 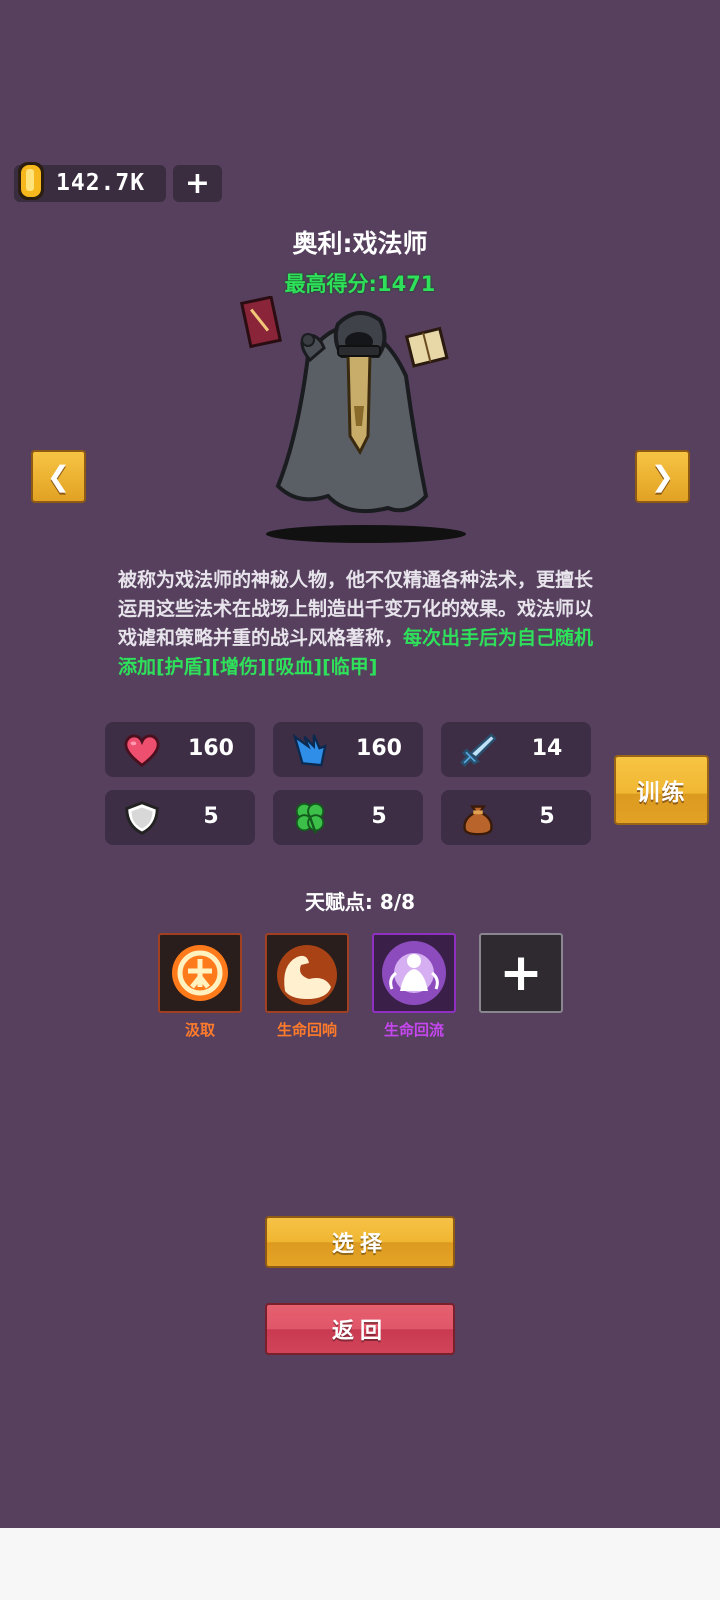 I want to click on drain-icon, so click(x=200, y=973).